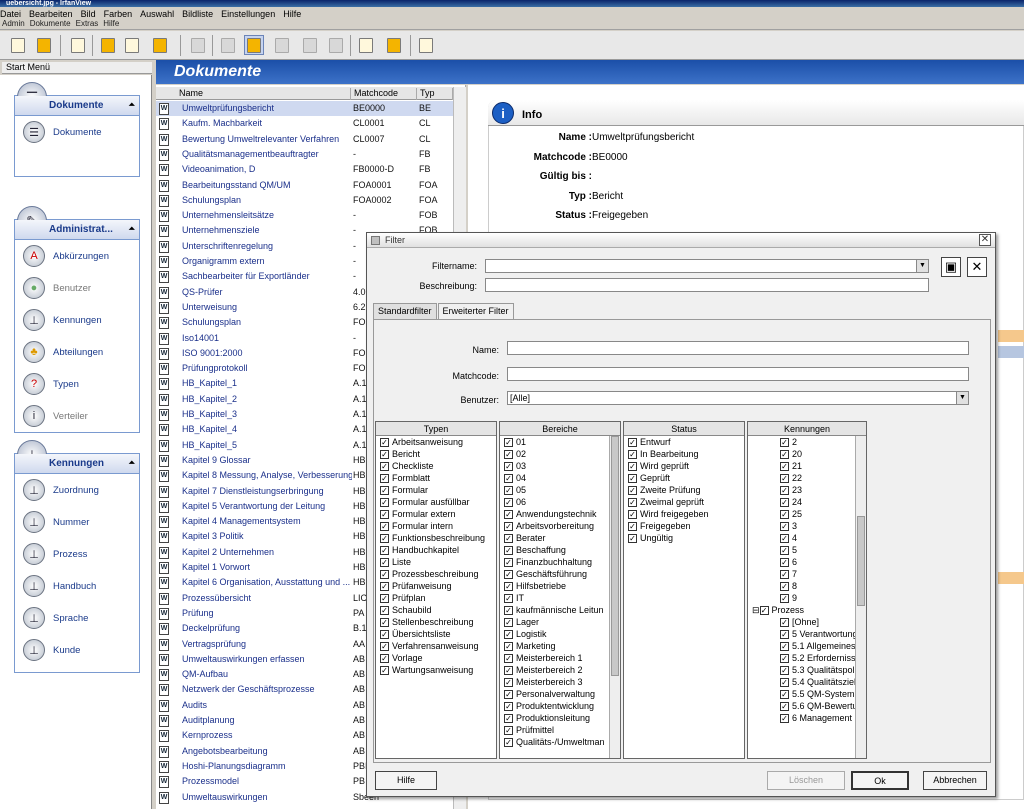 The width and height of the screenshot is (1024, 809). I want to click on column-matchcode: Matchcode, so click(384, 94).